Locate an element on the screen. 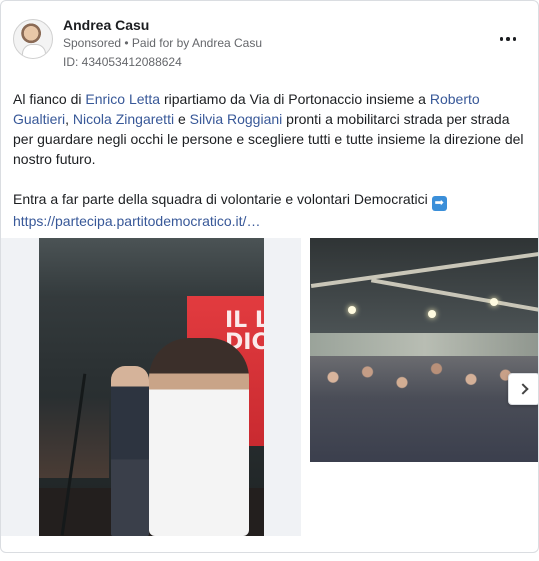 This screenshot has height=561, width=539. mention-enrico-letta: Enrico Letta is located at coordinates (122, 99).